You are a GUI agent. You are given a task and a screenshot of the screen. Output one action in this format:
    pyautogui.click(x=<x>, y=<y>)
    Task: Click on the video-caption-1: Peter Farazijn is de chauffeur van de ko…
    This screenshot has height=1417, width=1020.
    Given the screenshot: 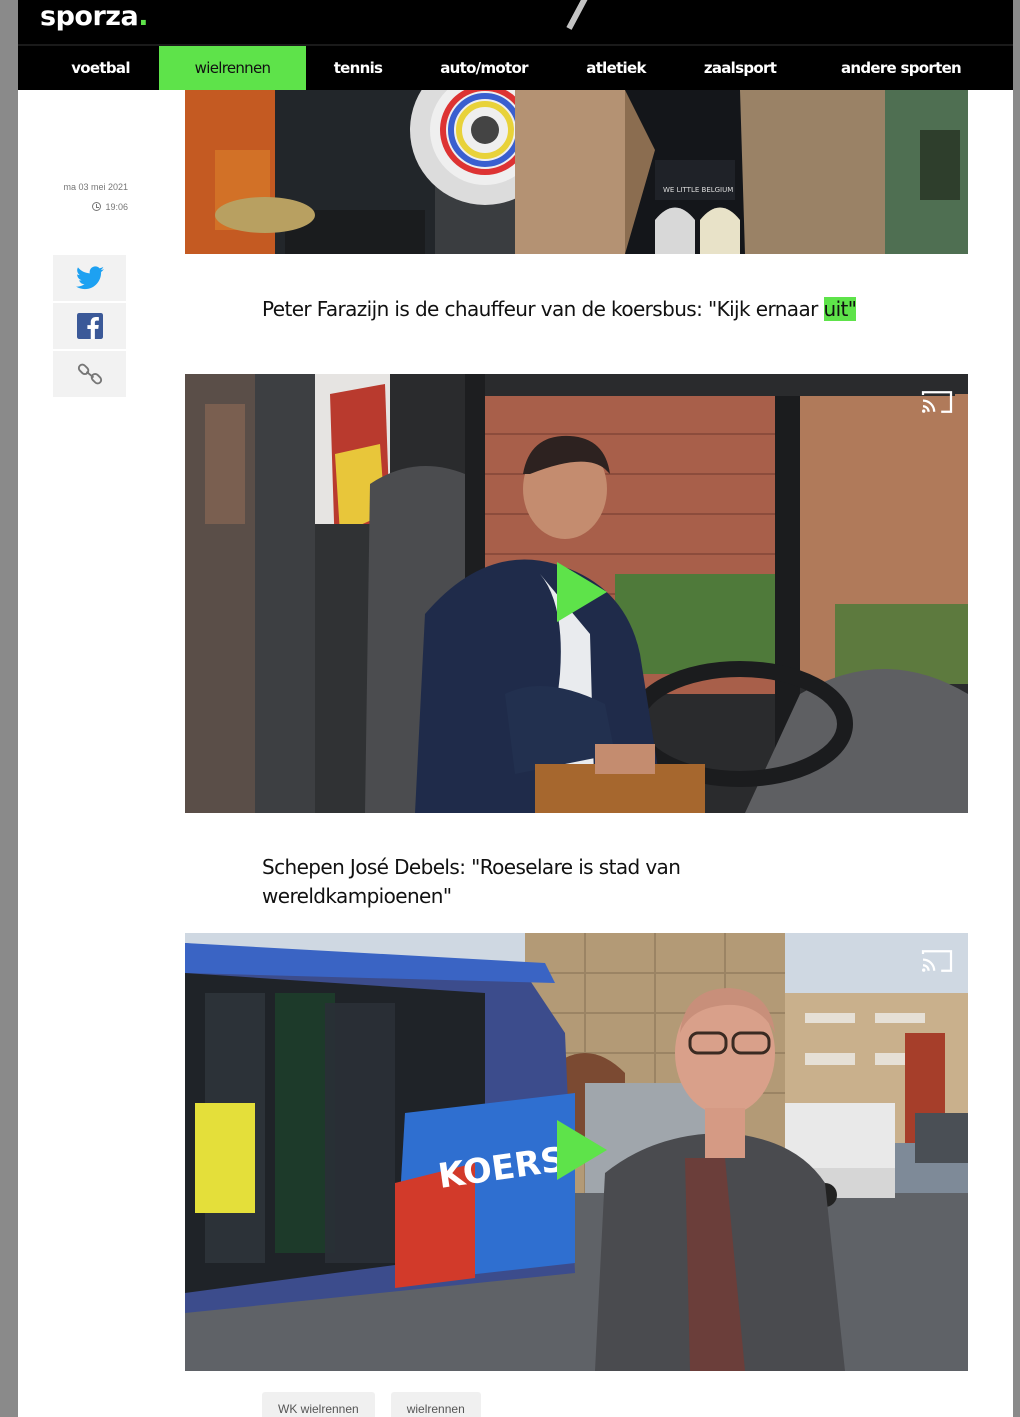 What is the action you would take?
    pyautogui.click(x=602, y=309)
    